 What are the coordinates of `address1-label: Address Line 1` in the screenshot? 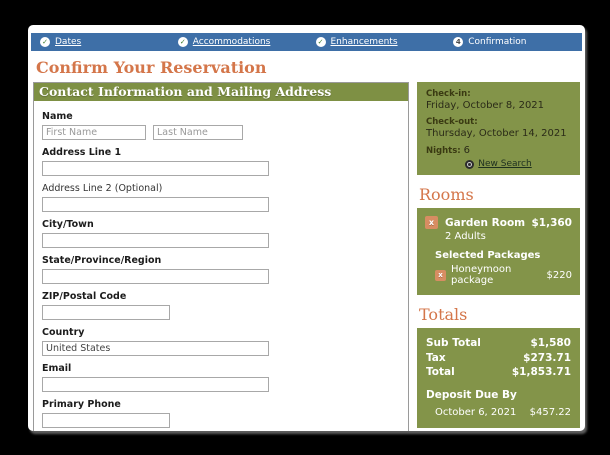 It's located at (82, 152).